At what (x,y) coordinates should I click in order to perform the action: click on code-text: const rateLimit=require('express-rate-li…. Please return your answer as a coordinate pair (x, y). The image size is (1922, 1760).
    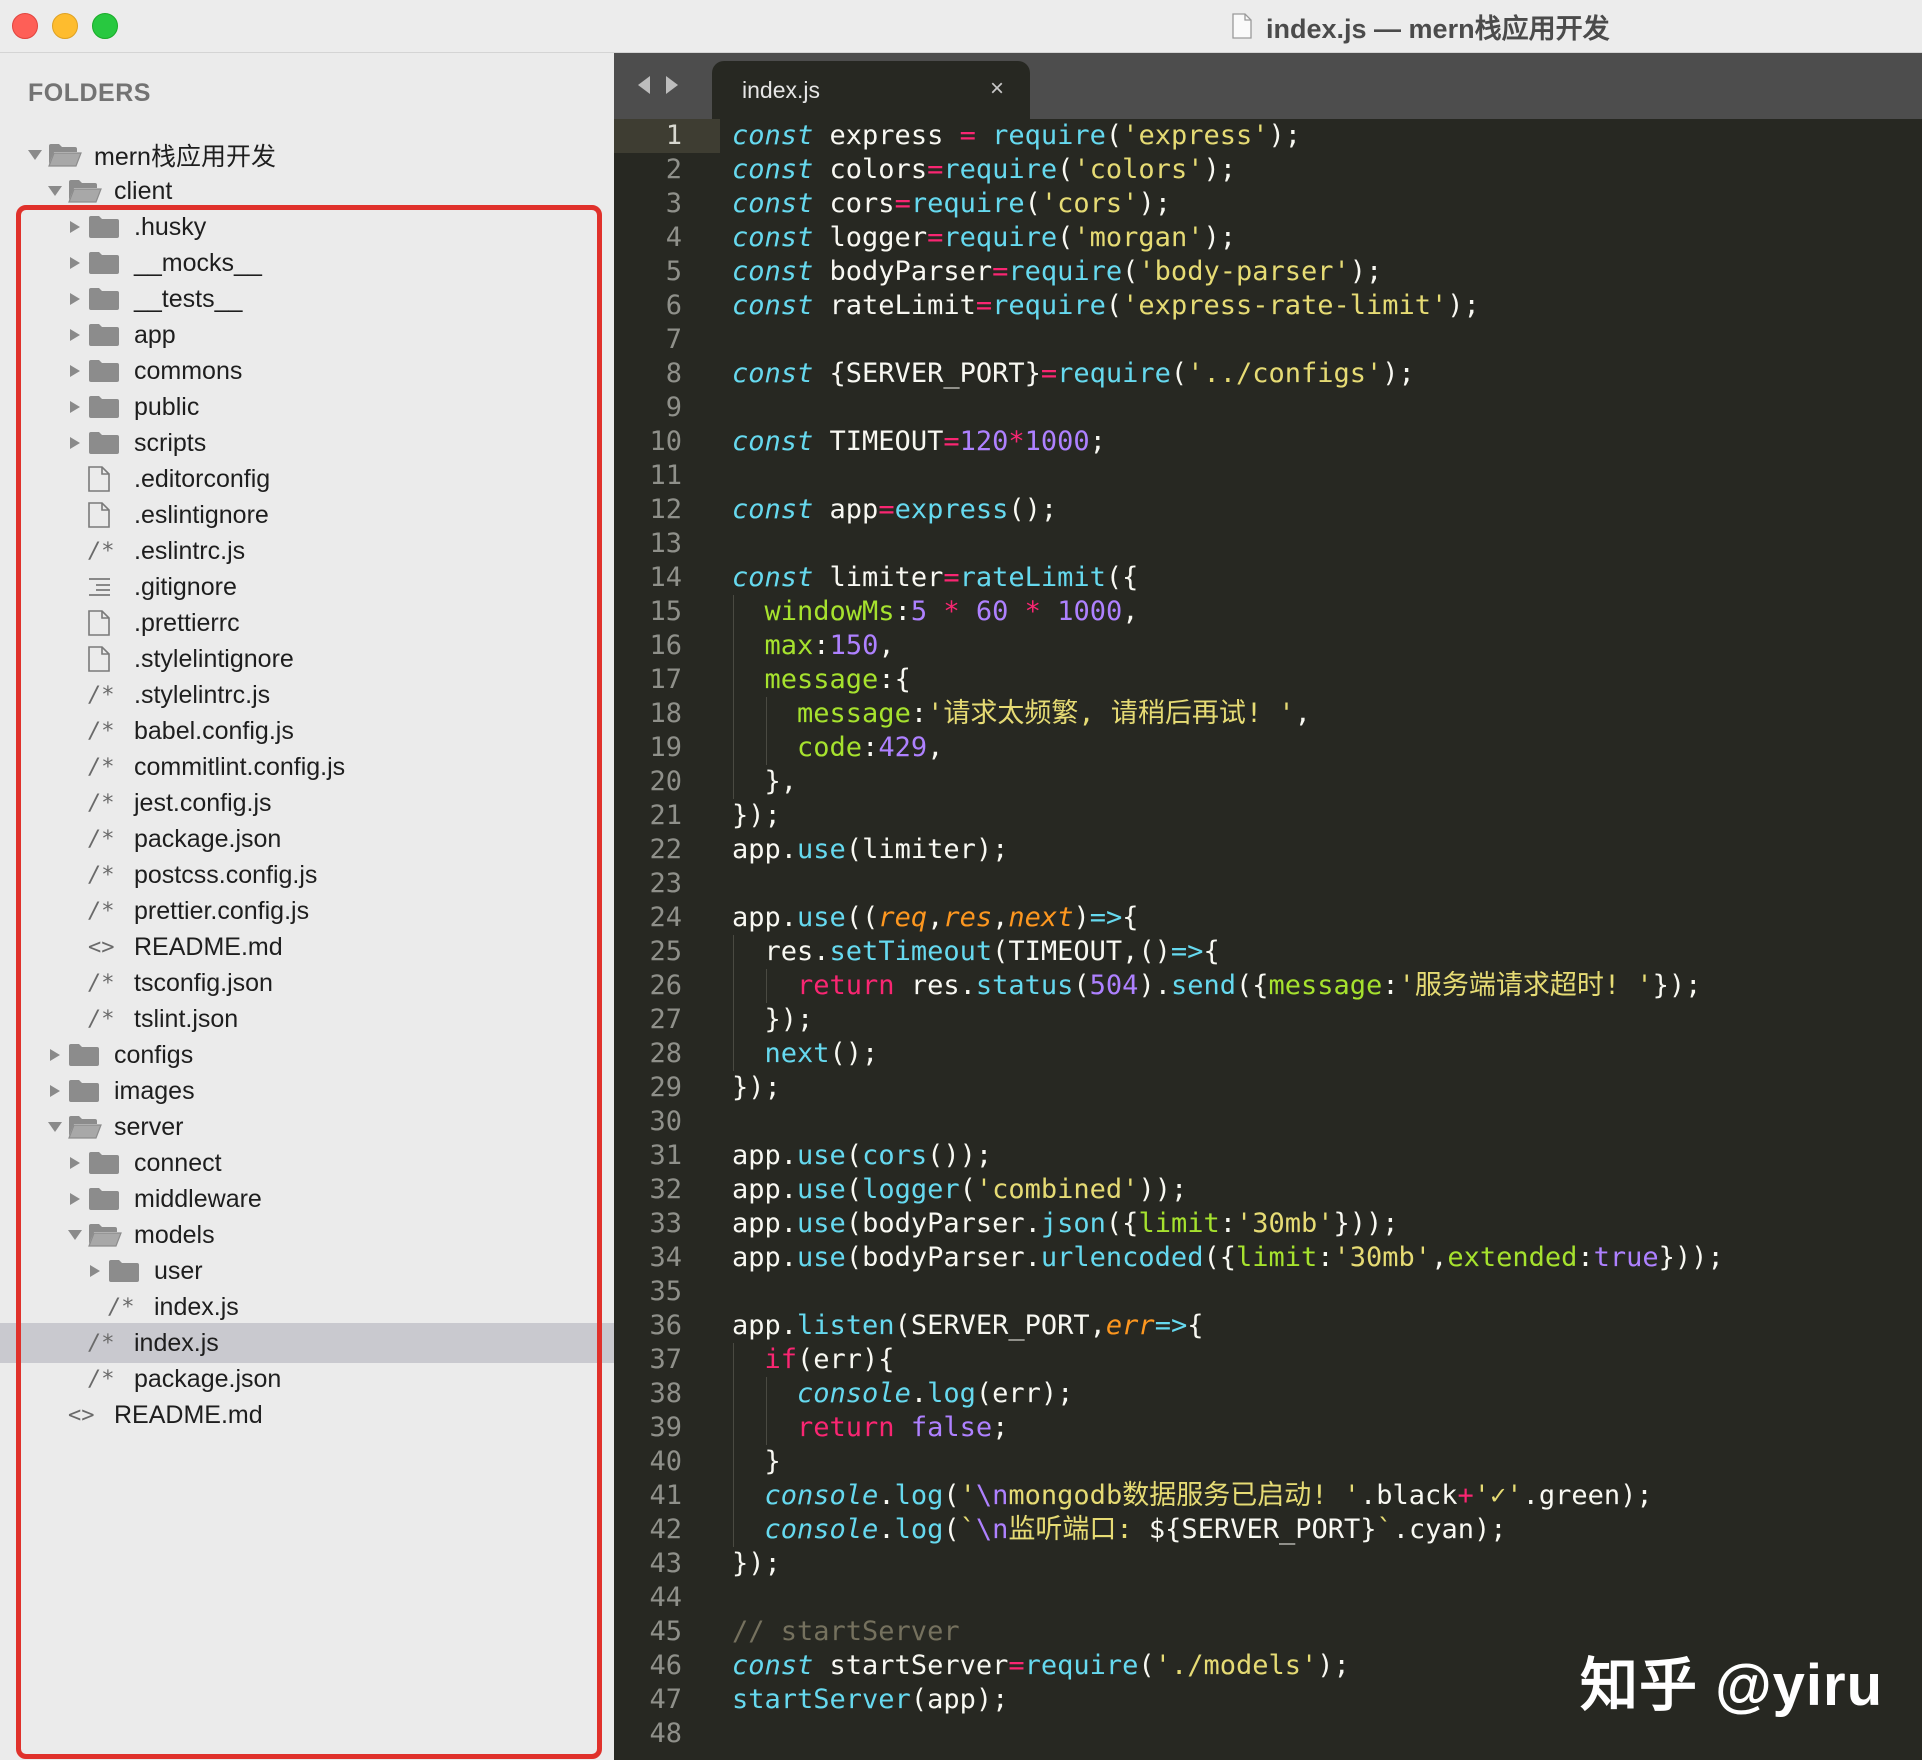
    Looking at the image, I should click on (1106, 305).